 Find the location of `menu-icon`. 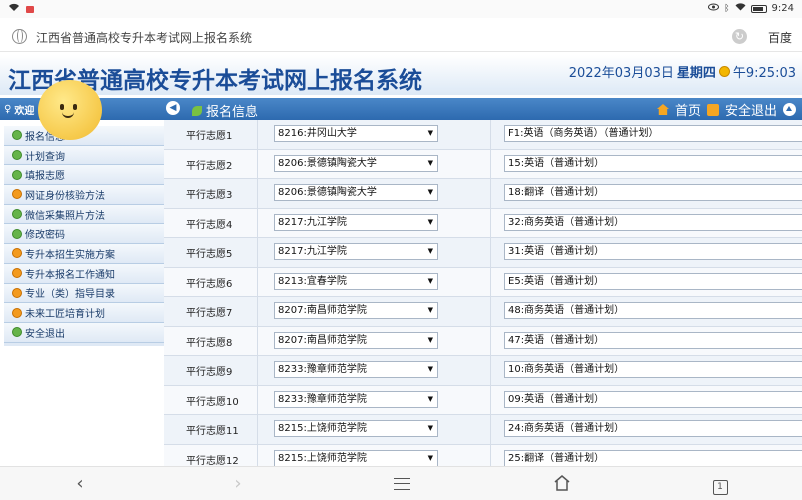

menu-icon is located at coordinates (402, 484).